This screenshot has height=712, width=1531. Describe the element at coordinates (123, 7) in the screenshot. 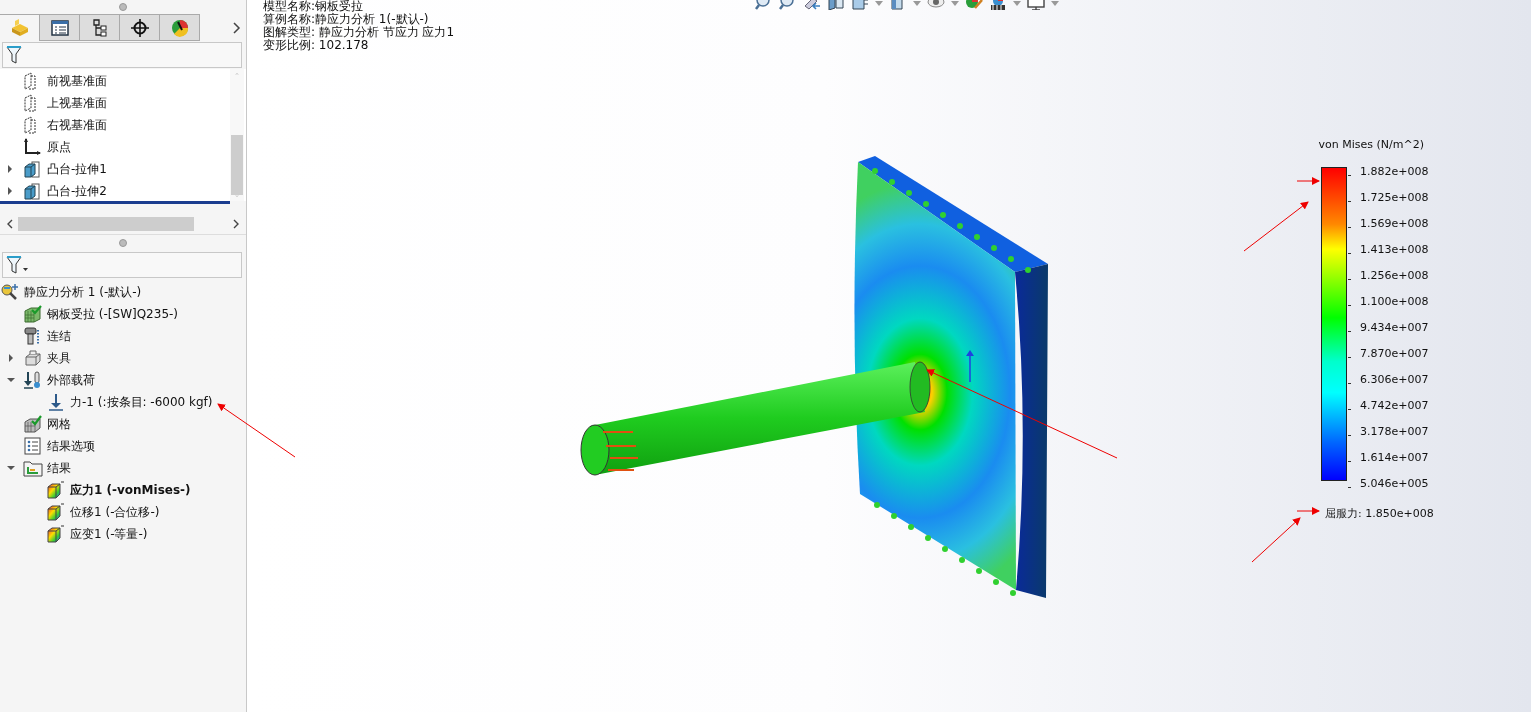

I see `panel-grip-icon` at that location.